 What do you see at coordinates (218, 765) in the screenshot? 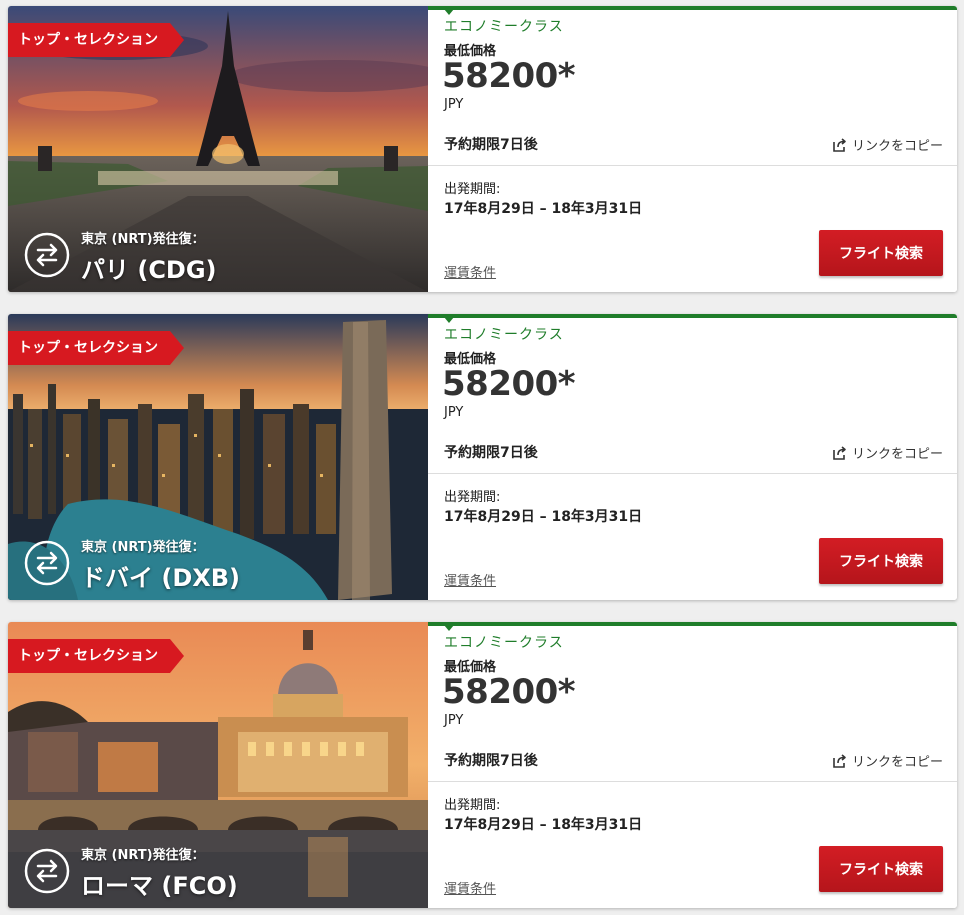
I see `destination-photo-rome: トップ・セレクション 東京 (NRT)発往復： ローマ (FCO)` at bounding box center [218, 765].